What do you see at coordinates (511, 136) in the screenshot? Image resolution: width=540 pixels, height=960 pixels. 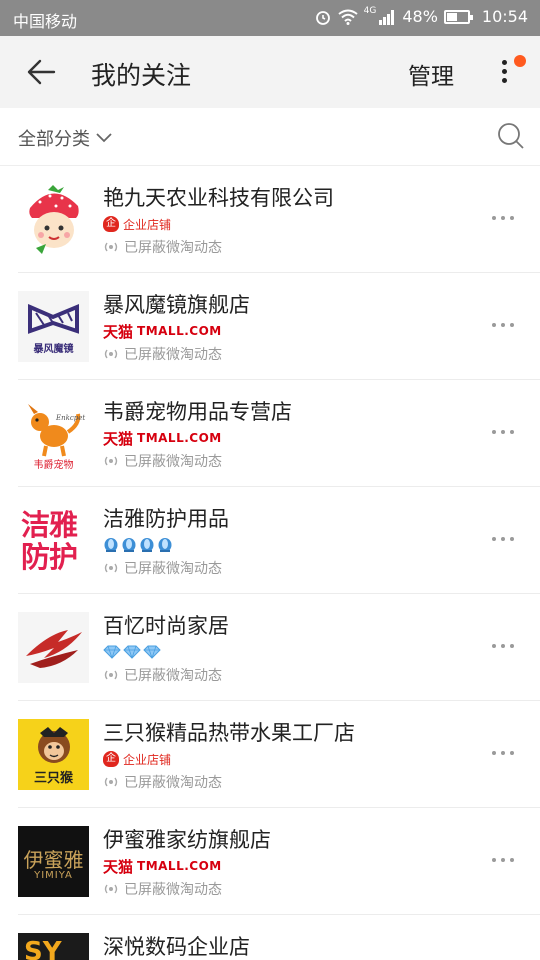 I see `search-icon` at bounding box center [511, 136].